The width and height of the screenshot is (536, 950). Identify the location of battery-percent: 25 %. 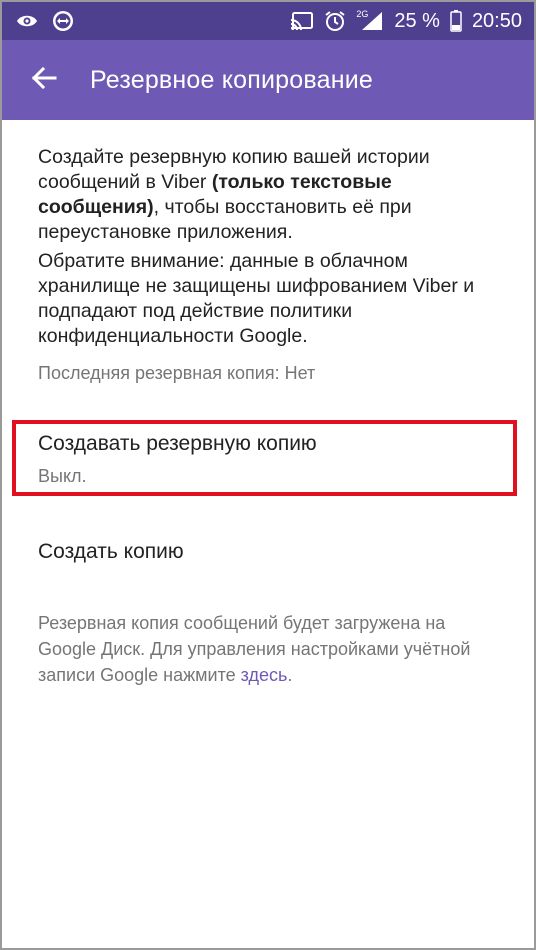
(417, 20).